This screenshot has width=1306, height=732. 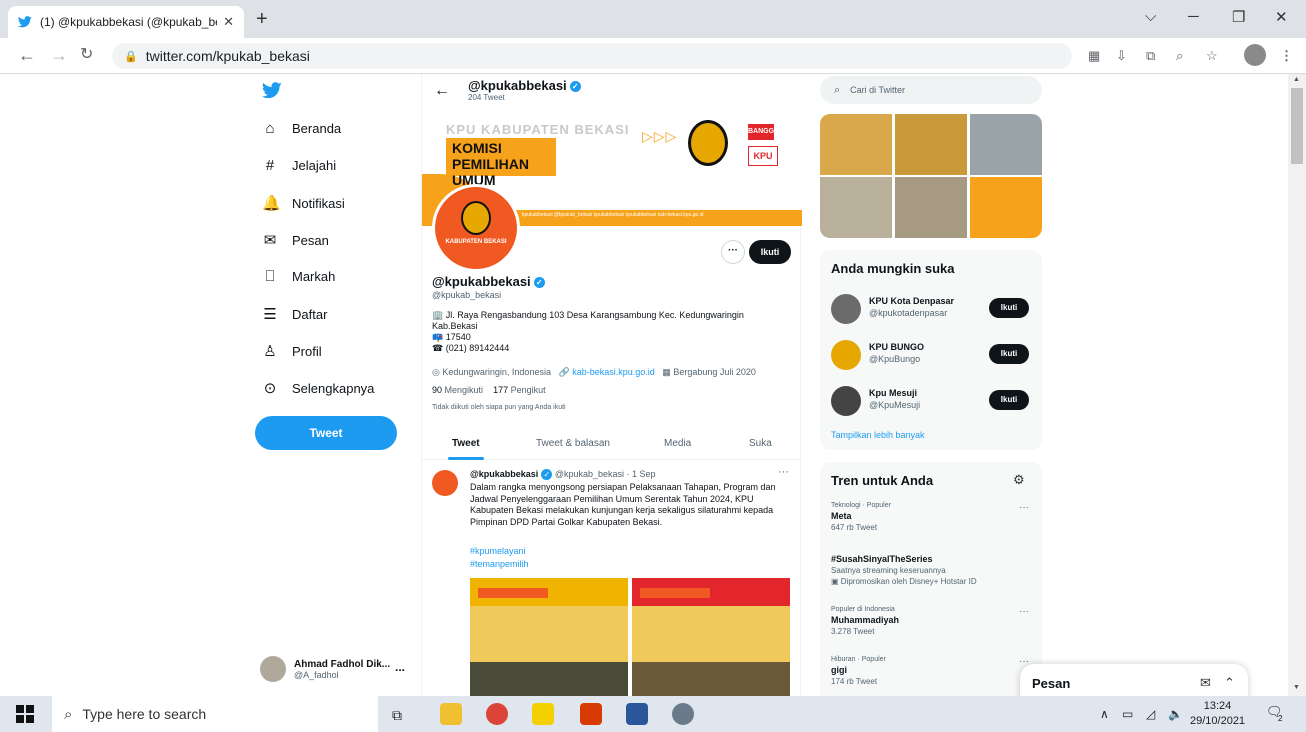 What do you see at coordinates (86, 55) in the screenshot?
I see `reload-icon: ↻` at bounding box center [86, 55].